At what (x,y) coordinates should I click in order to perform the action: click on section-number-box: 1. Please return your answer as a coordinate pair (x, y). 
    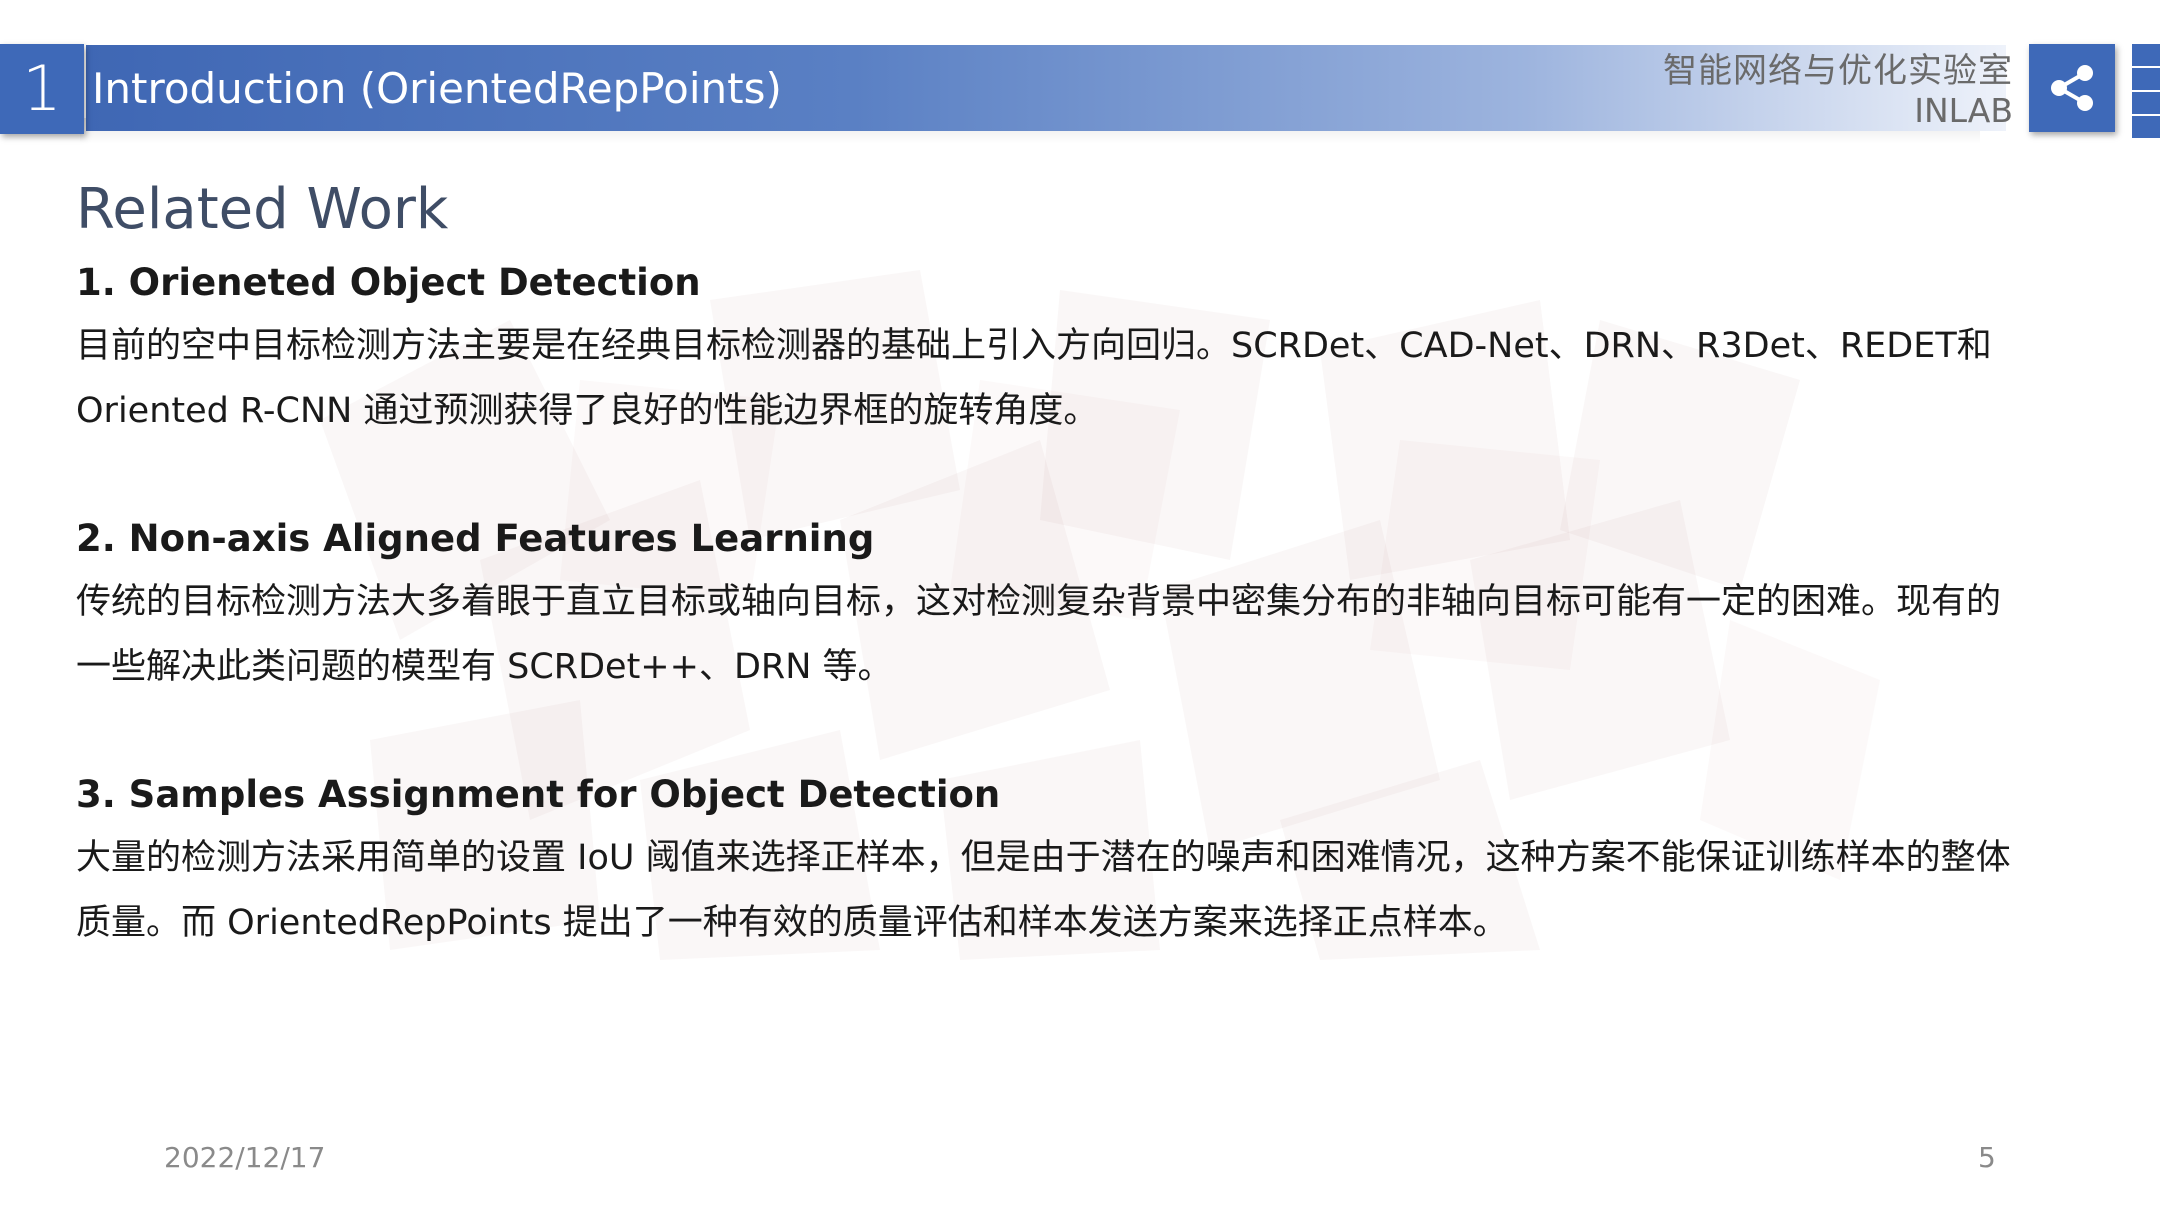
    Looking at the image, I should click on (42, 89).